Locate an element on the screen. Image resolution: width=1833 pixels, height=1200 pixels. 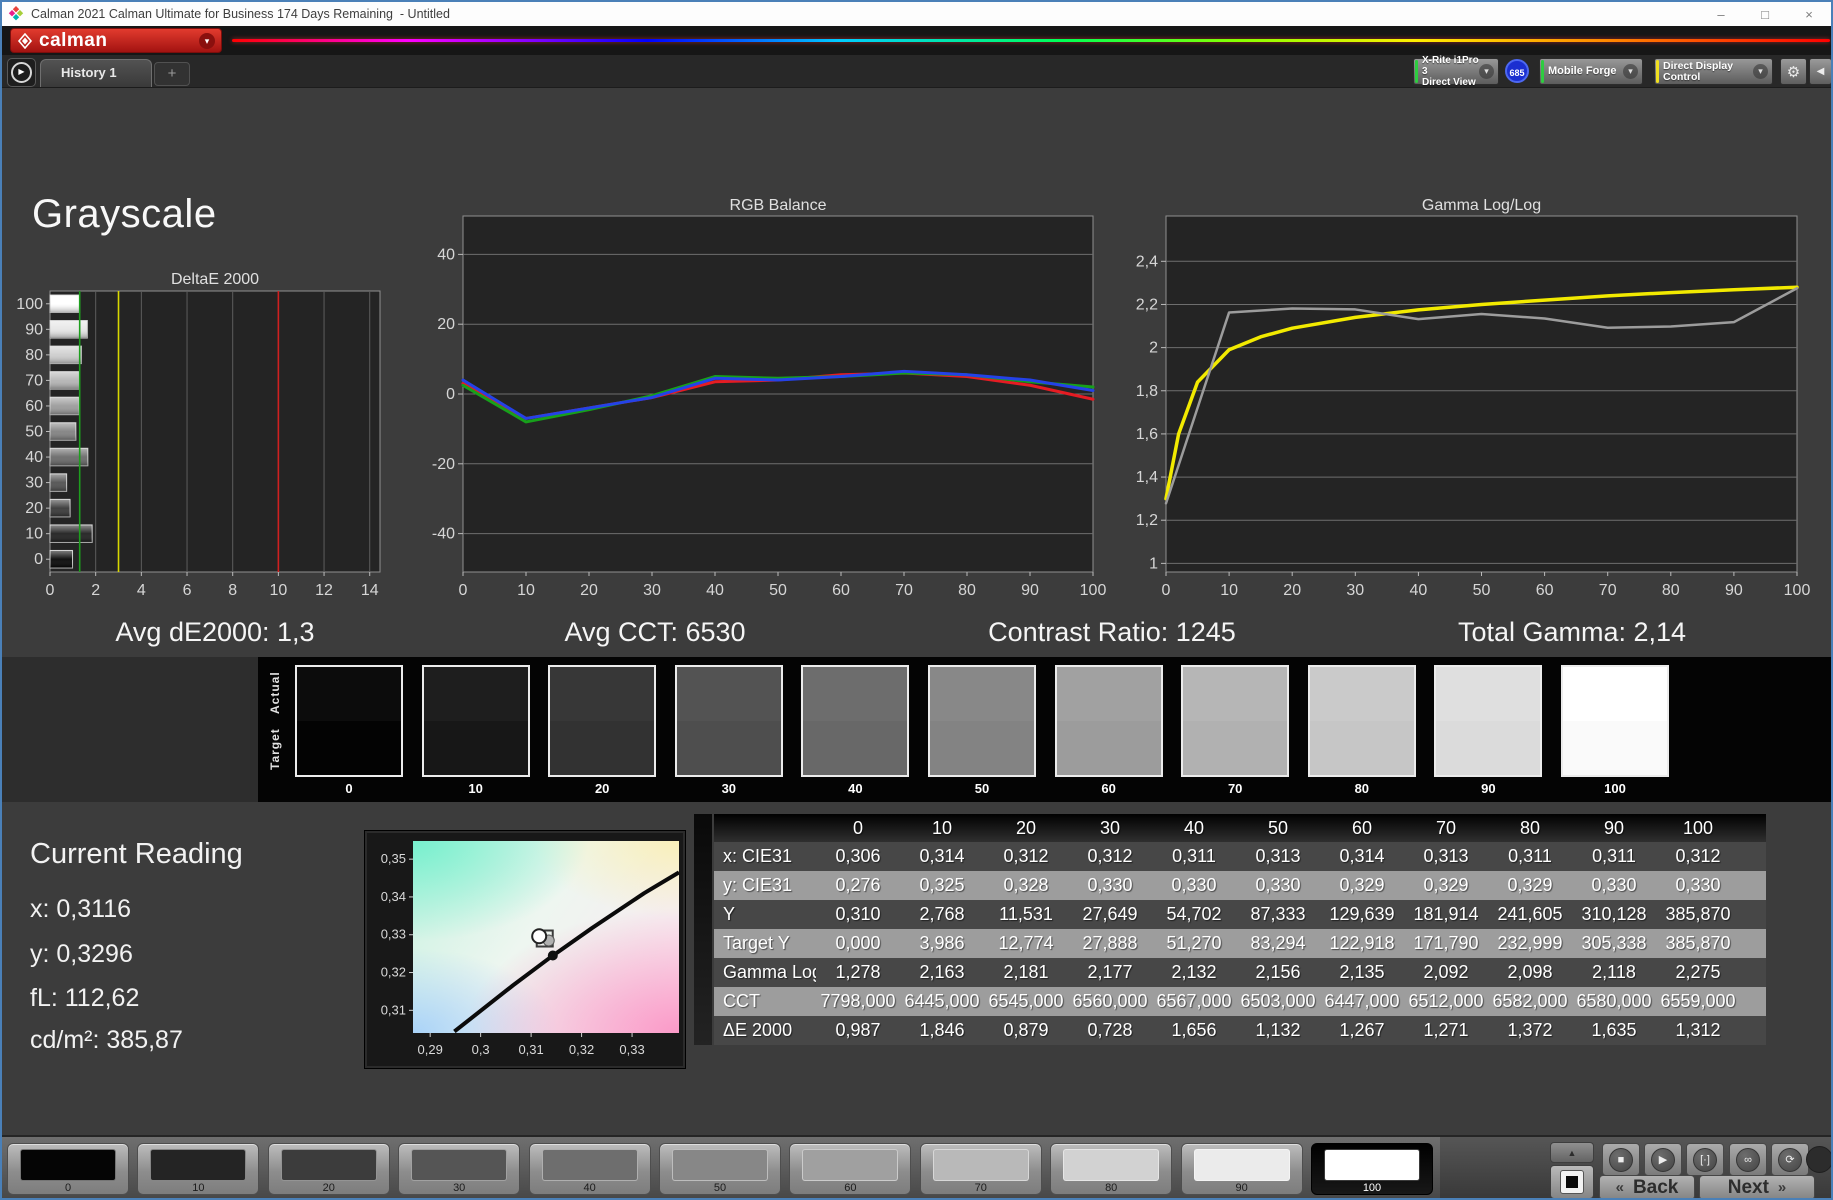
table-cell: 83,294 is located at coordinates (1278, 943).